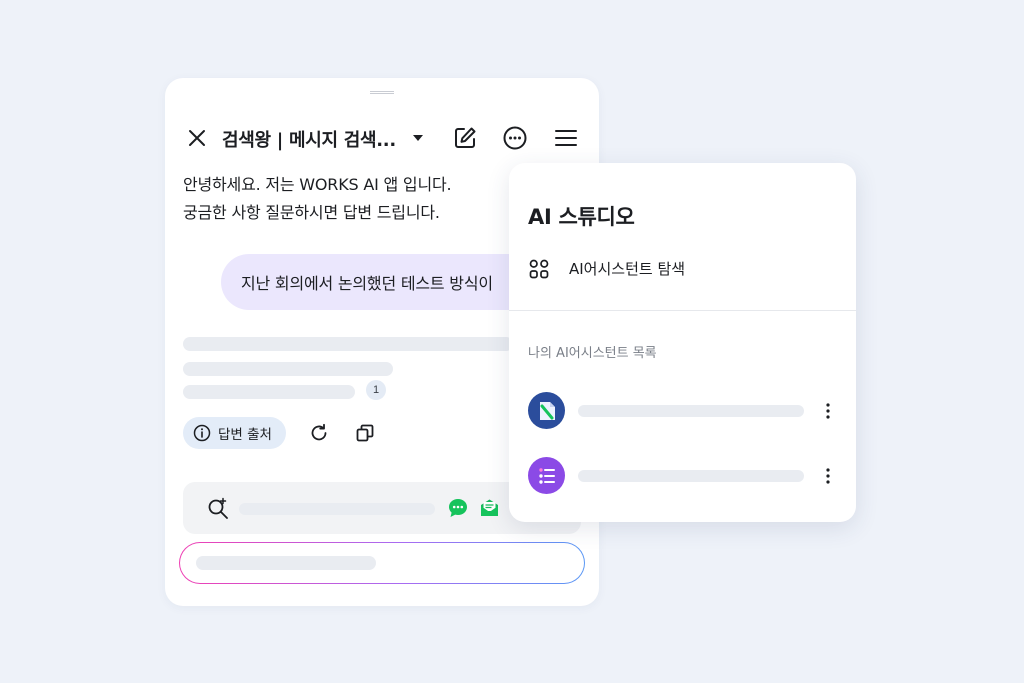  I want to click on list-icon, so click(546, 475).